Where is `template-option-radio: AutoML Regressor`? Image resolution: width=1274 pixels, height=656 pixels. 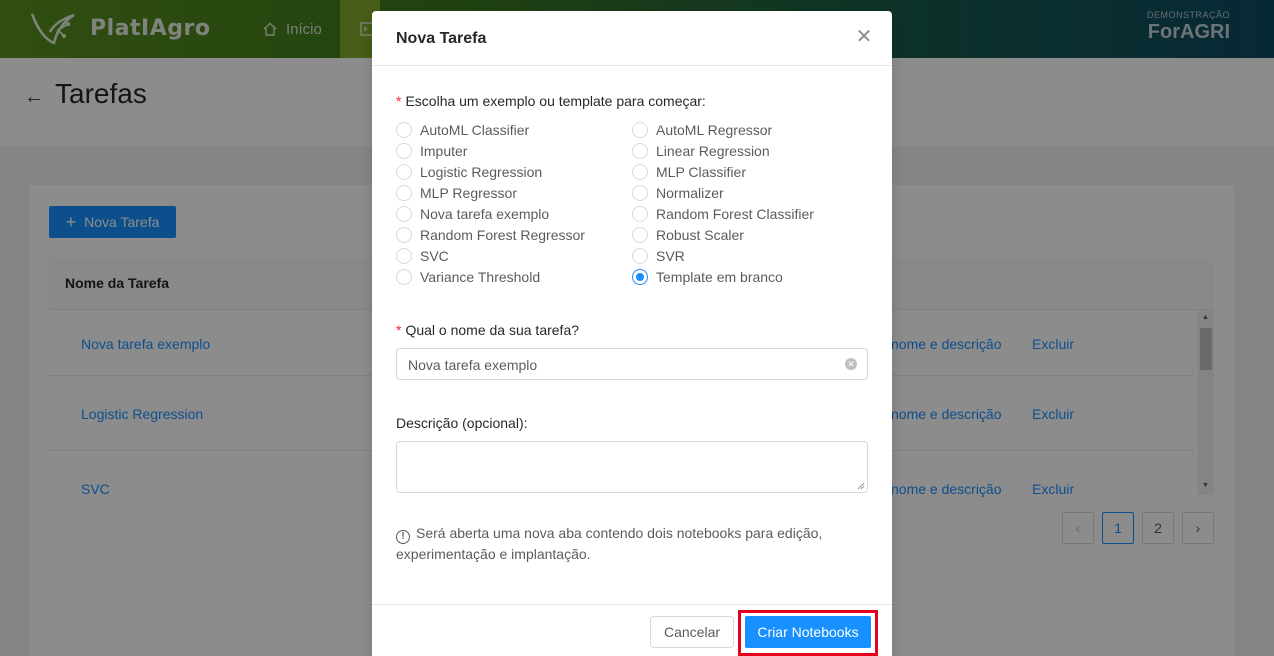 template-option-radio: AutoML Regressor is located at coordinates (702, 130).